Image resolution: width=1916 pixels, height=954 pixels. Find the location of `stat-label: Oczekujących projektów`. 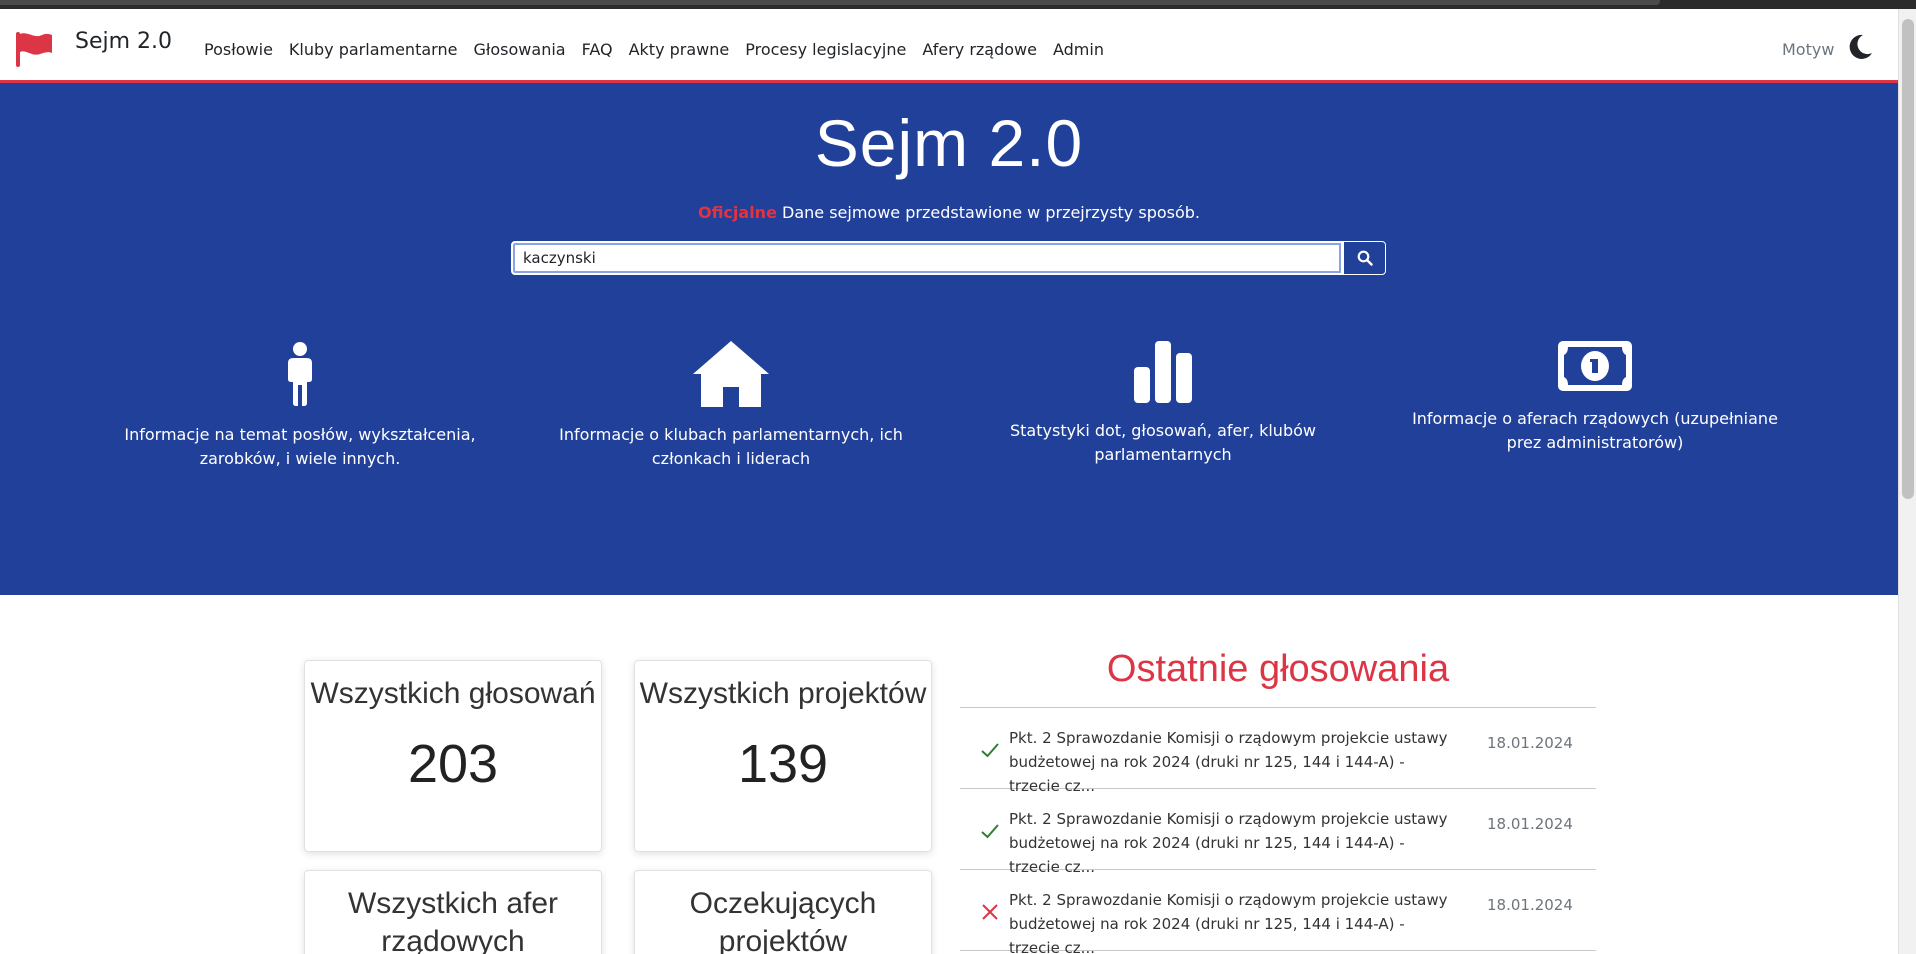

stat-label: Oczekujących projektów is located at coordinates (783, 920).